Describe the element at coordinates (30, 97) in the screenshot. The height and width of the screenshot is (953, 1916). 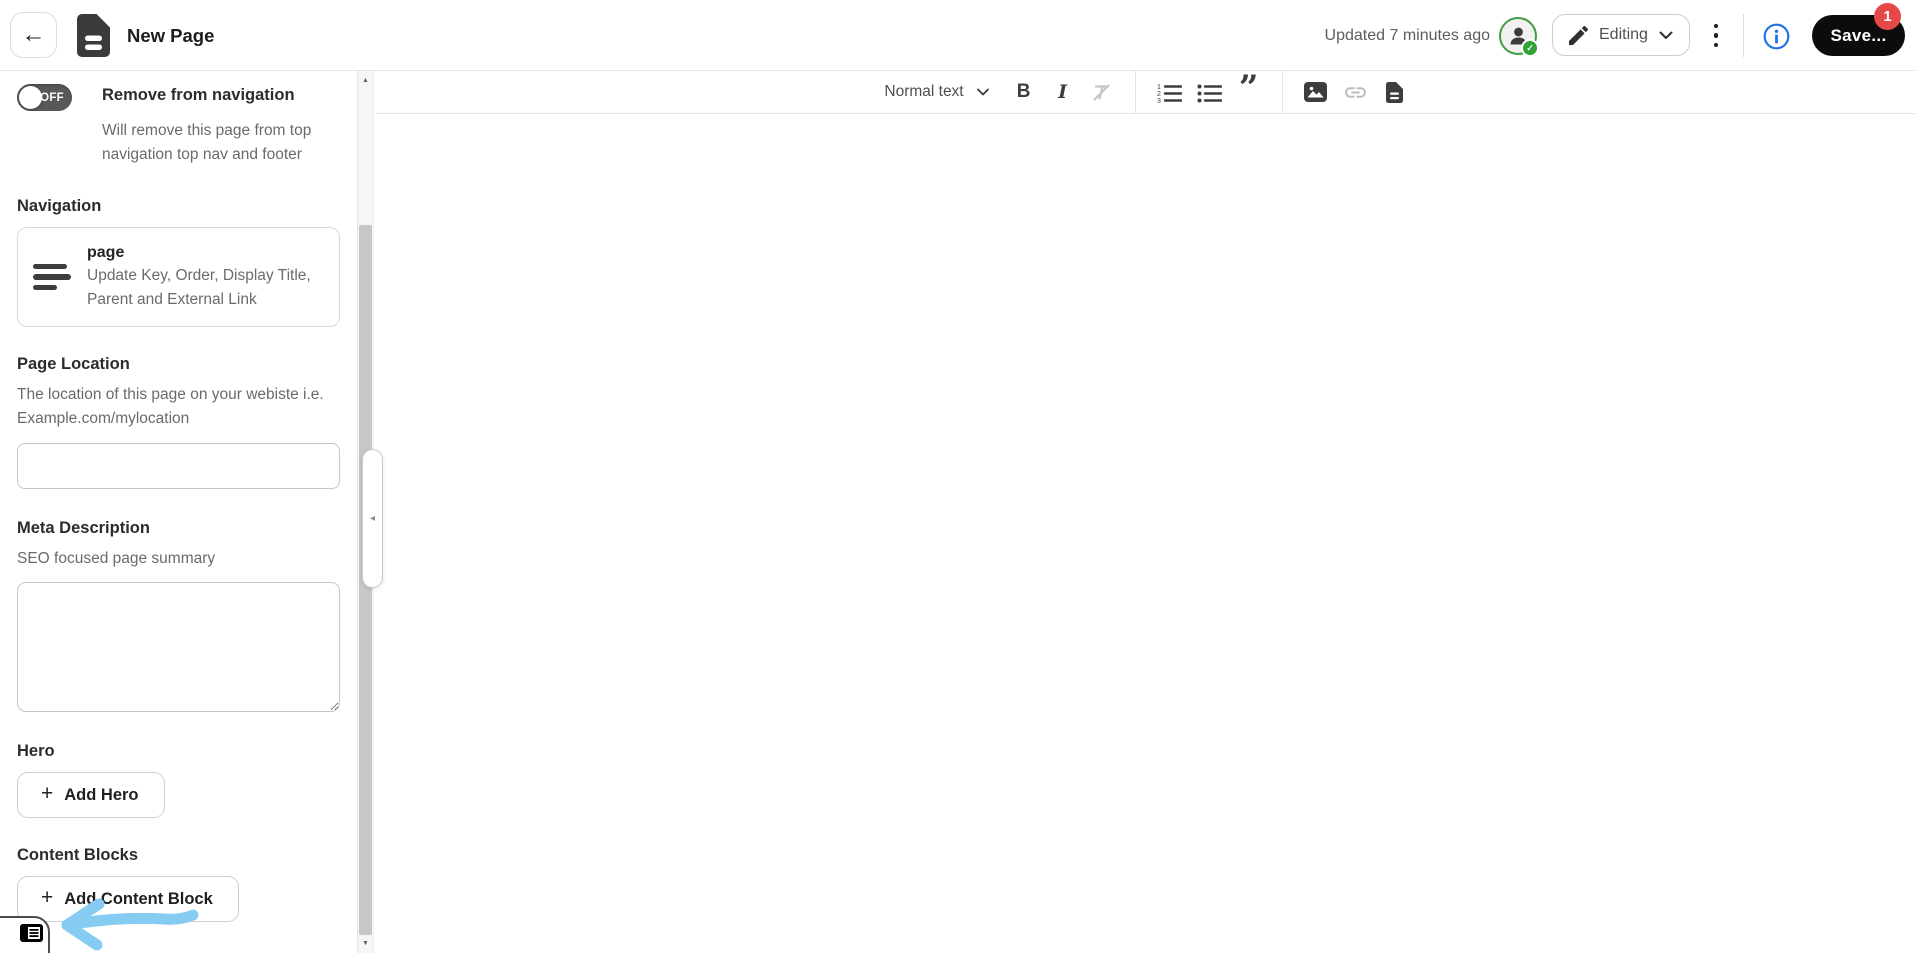
I see `toggle-knob` at that location.